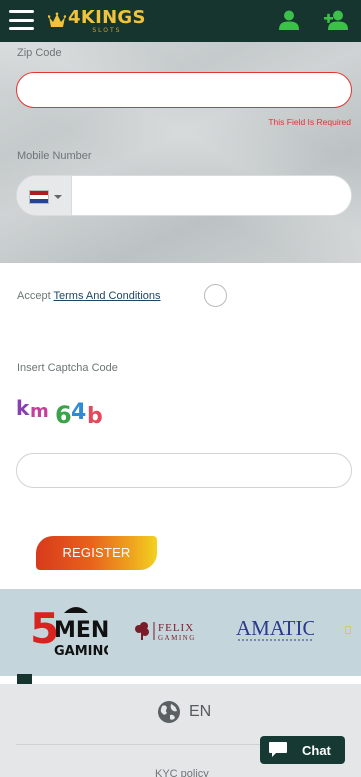 The image size is (361, 777). What do you see at coordinates (24, 679) in the screenshot?
I see `scroll-indicator` at bounding box center [24, 679].